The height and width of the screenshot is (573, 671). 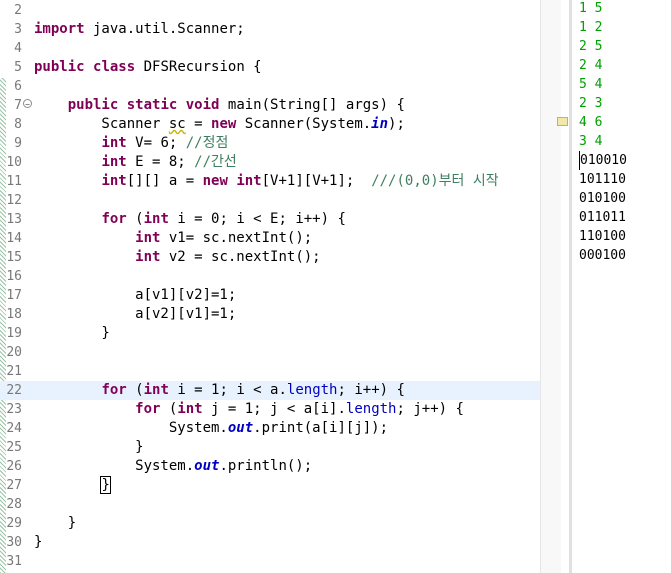 What do you see at coordinates (270, 86) in the screenshot?
I see `code-line: 6` at bounding box center [270, 86].